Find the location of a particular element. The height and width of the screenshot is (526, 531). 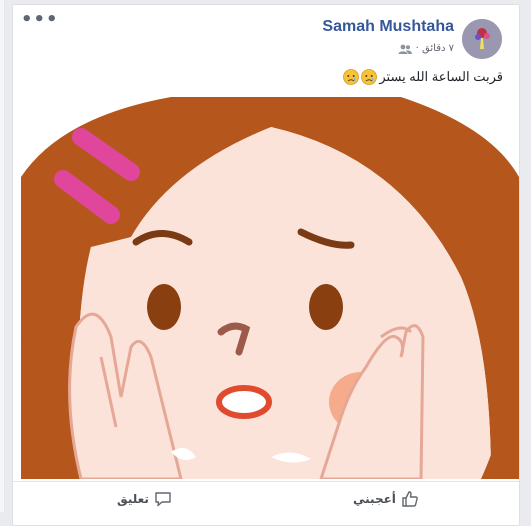

friends-icon is located at coordinates (405, 49).